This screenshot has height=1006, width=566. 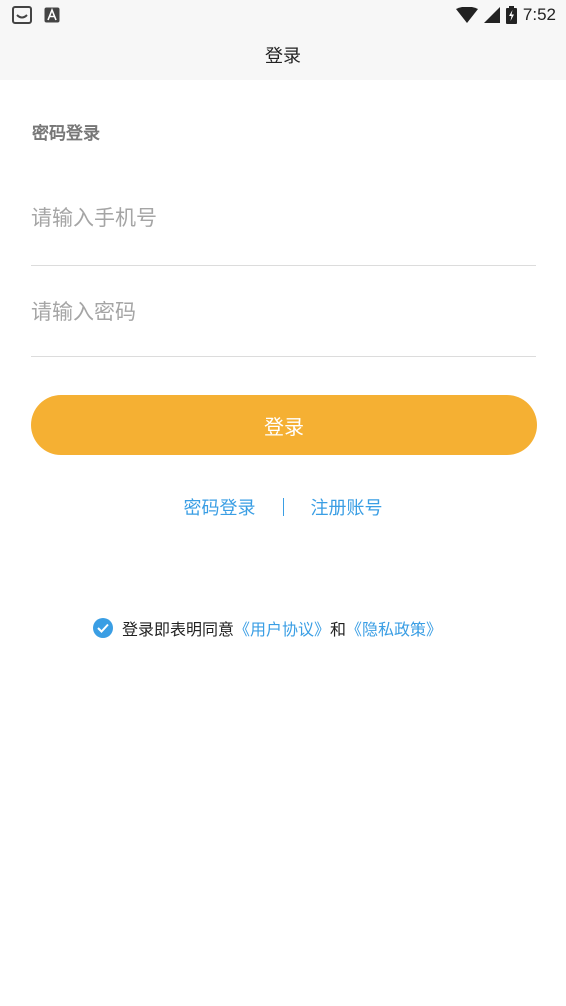 I want to click on page-title: 登录, so click(x=283, y=56).